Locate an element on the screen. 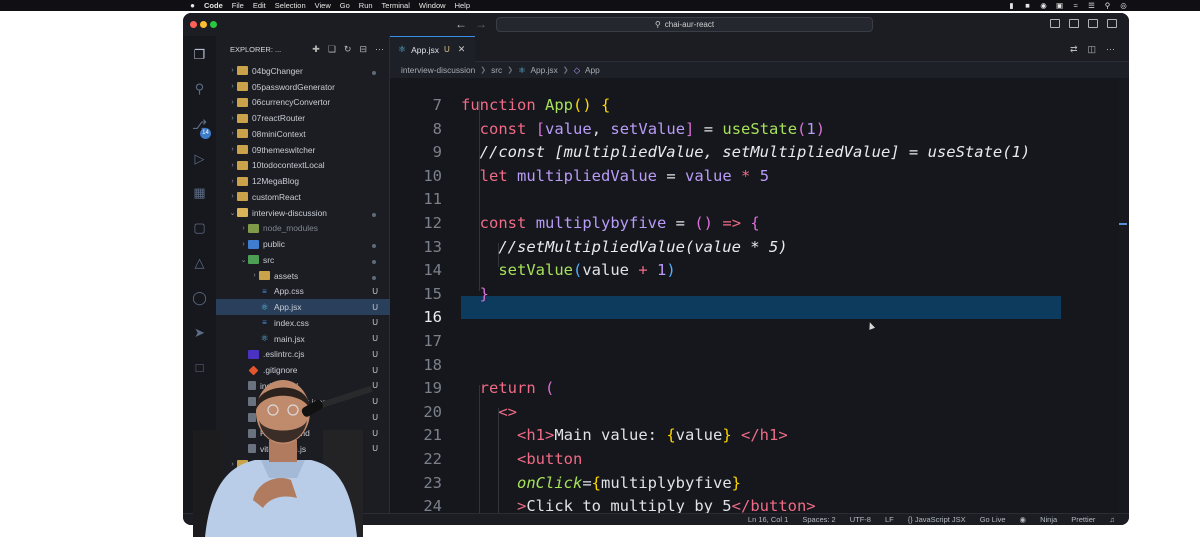  customize-layout-icon is located at coordinates (1112, 23).